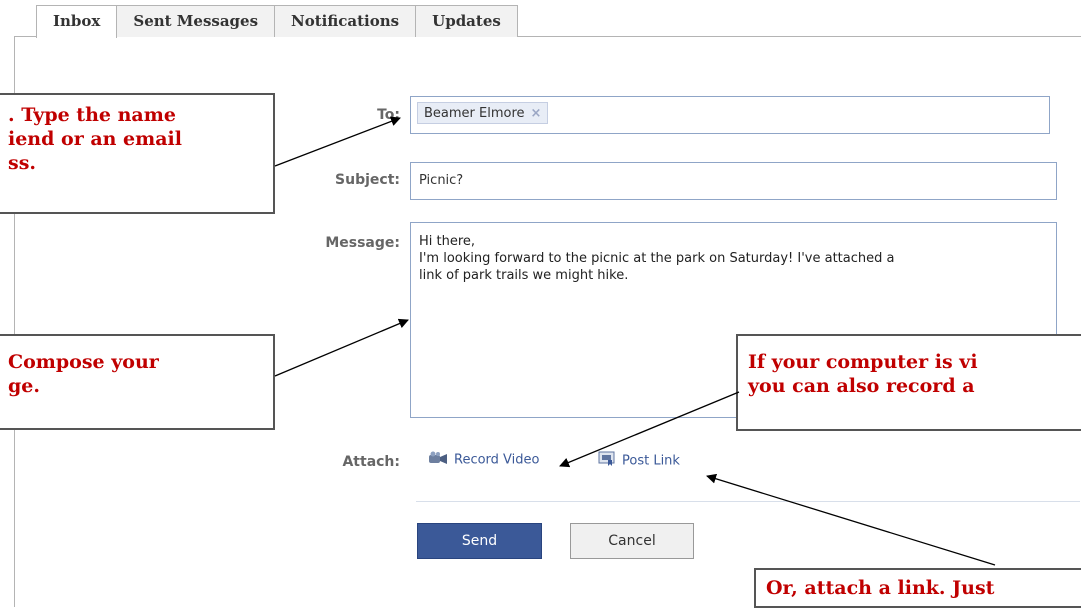  I want to click on arrow-to-recipient, so click(337, 141).